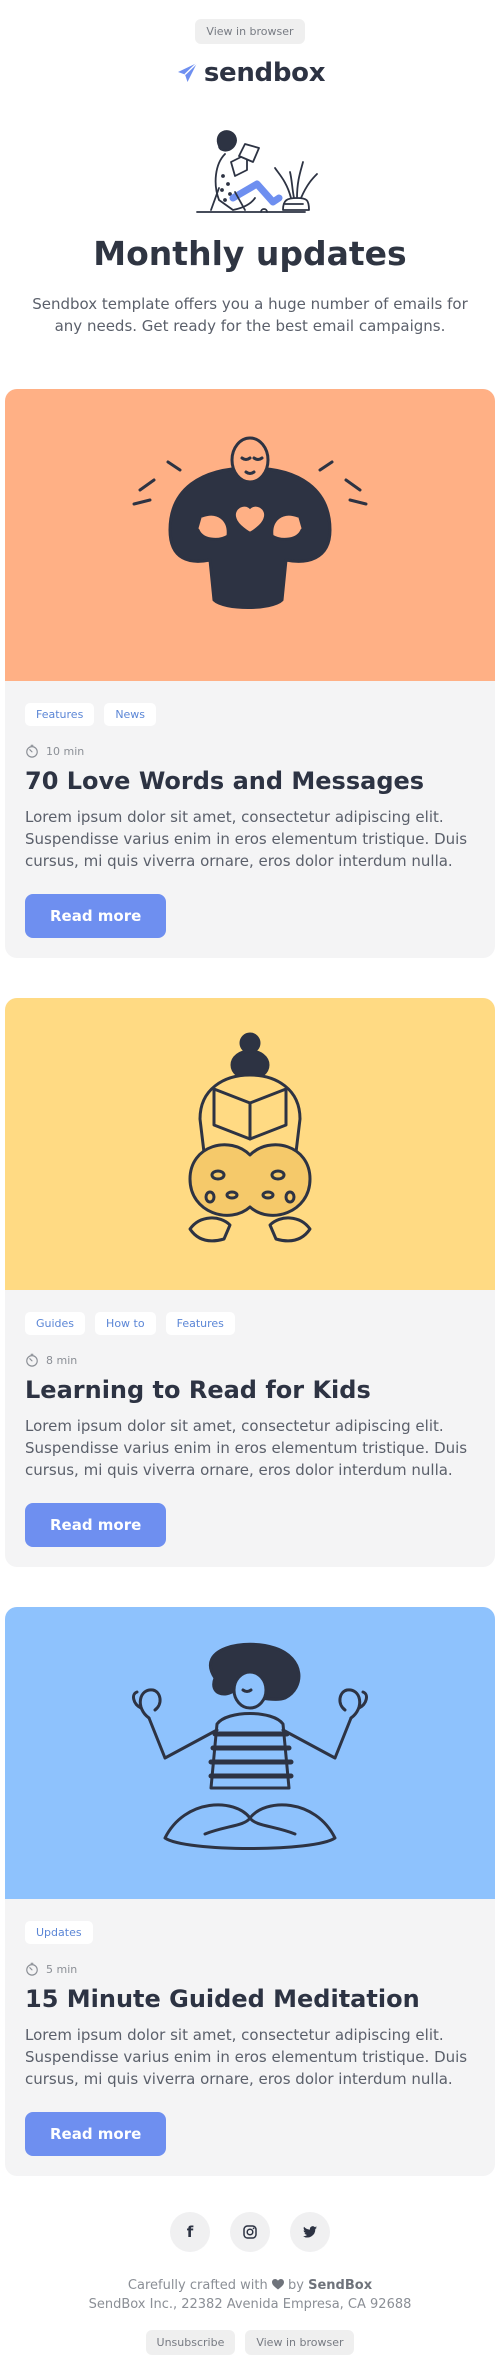  What do you see at coordinates (250, 45) in the screenshot?
I see `email-header: View in browser sendbox` at bounding box center [250, 45].